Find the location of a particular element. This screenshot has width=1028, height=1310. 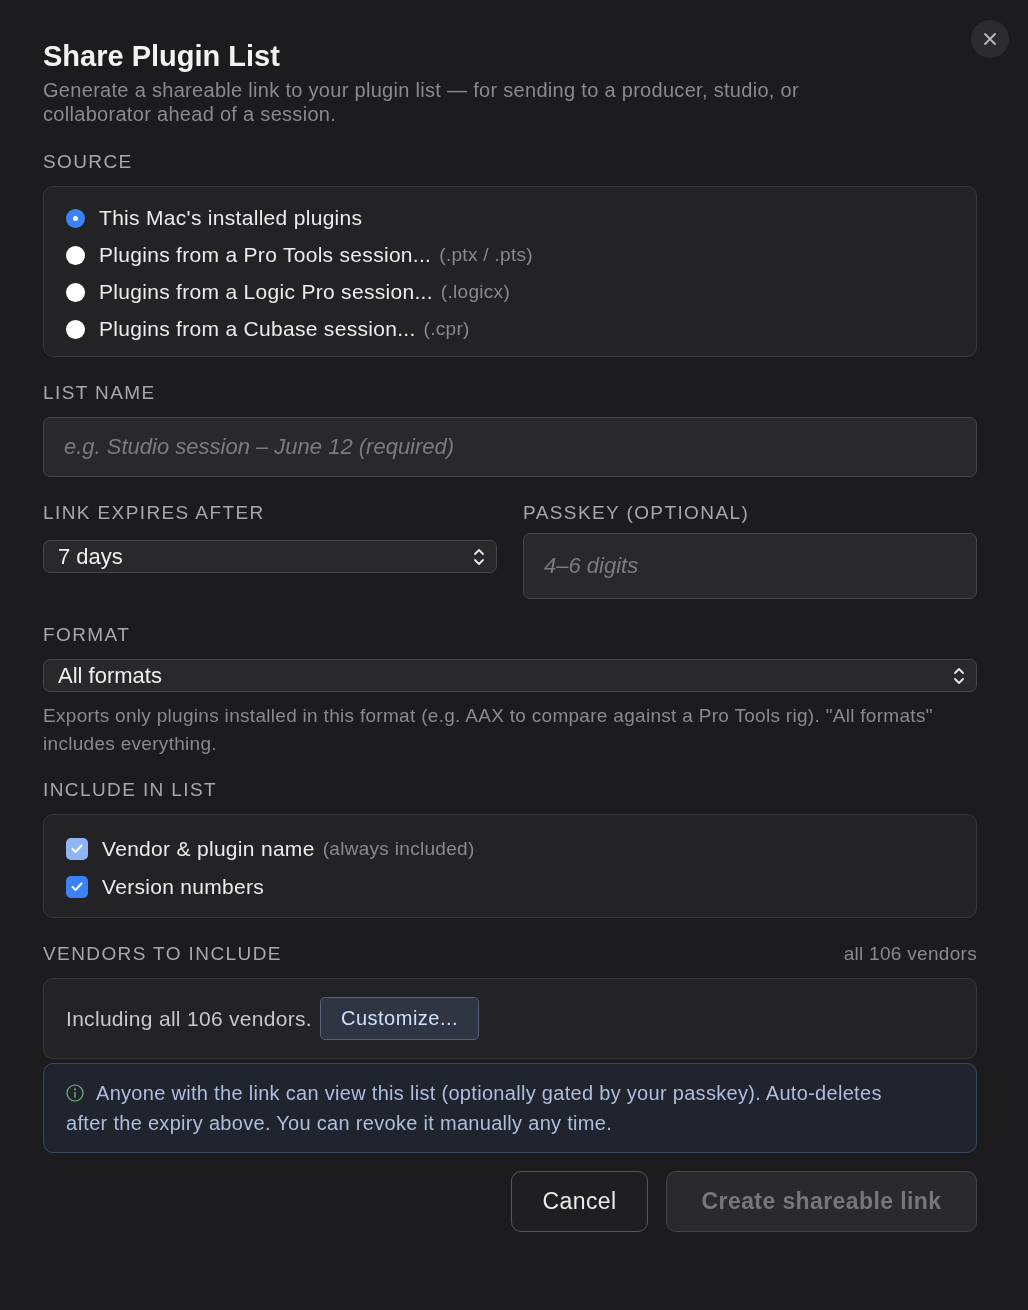

dropdown: All formats is located at coordinates (510, 675).